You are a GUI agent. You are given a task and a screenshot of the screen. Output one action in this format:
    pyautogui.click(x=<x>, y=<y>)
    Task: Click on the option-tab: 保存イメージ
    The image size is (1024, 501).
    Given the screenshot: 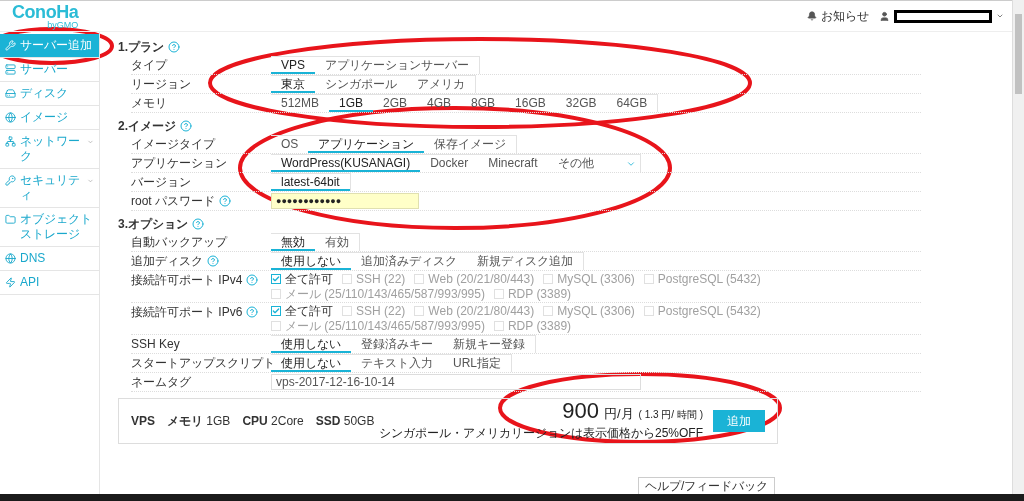 What is the action you would take?
    pyautogui.click(x=470, y=144)
    